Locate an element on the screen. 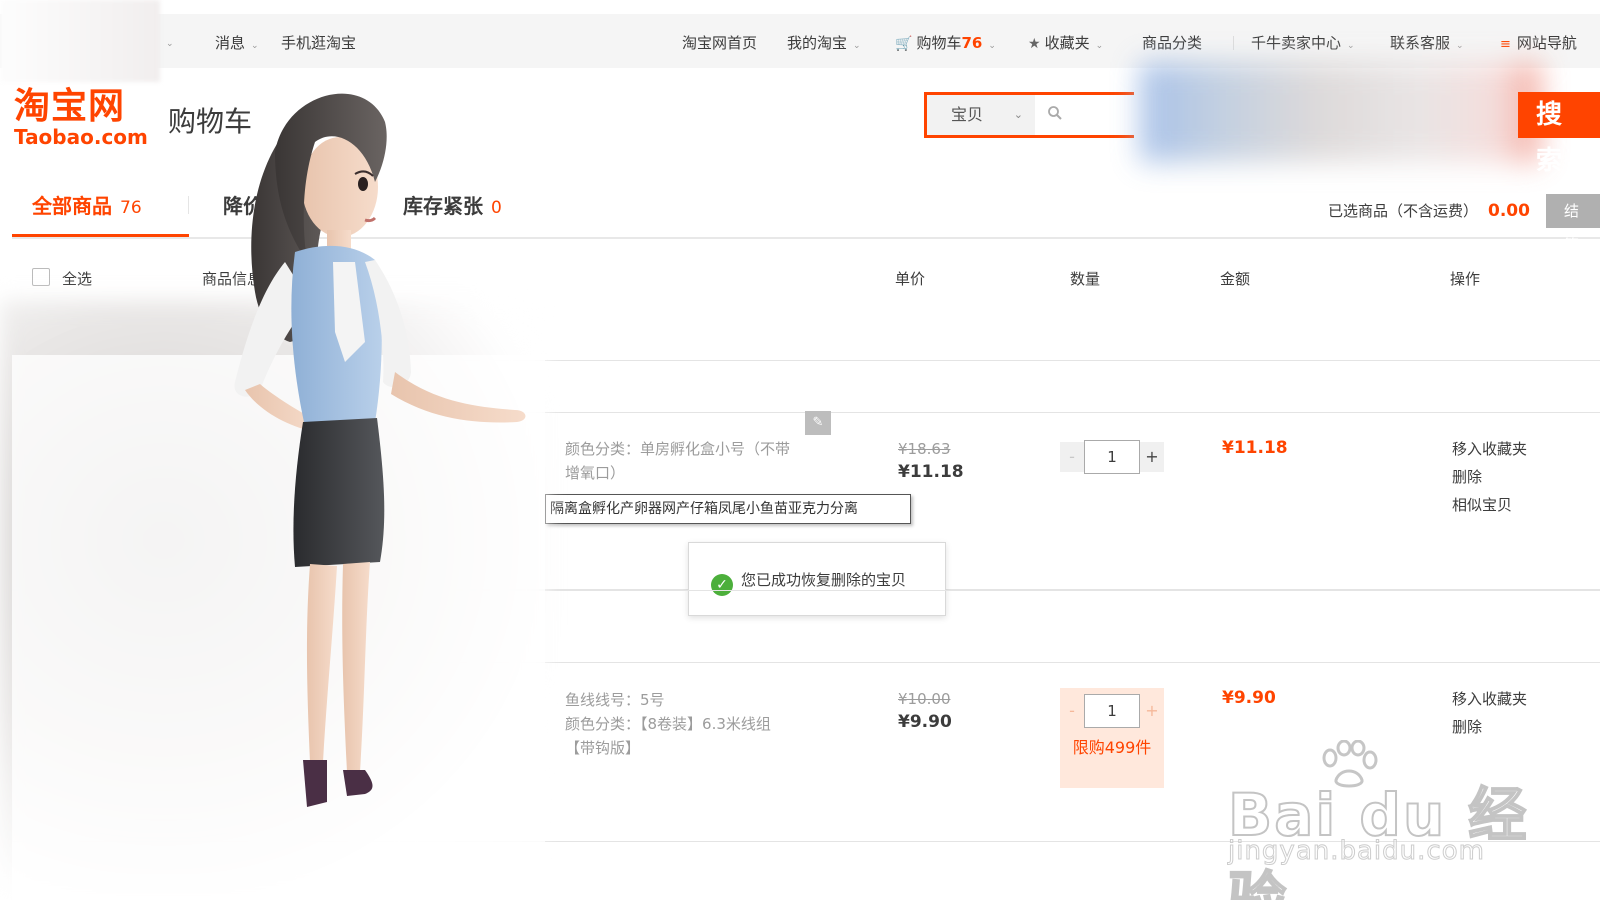 The image size is (1600, 900). item-total: ¥11.18 is located at coordinates (1255, 448).